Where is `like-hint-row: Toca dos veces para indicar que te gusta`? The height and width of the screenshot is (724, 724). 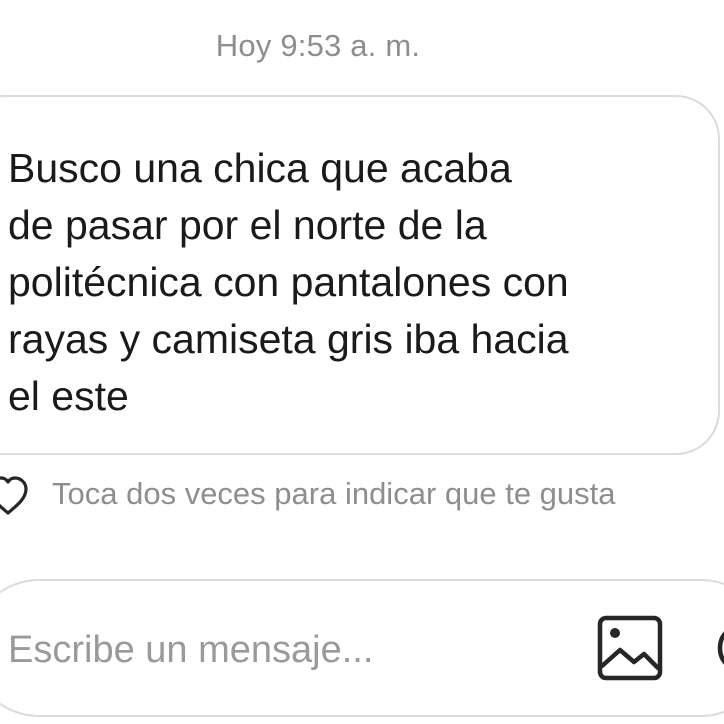 like-hint-row: Toca dos veces para indicar que te gusta is located at coordinates (362, 496).